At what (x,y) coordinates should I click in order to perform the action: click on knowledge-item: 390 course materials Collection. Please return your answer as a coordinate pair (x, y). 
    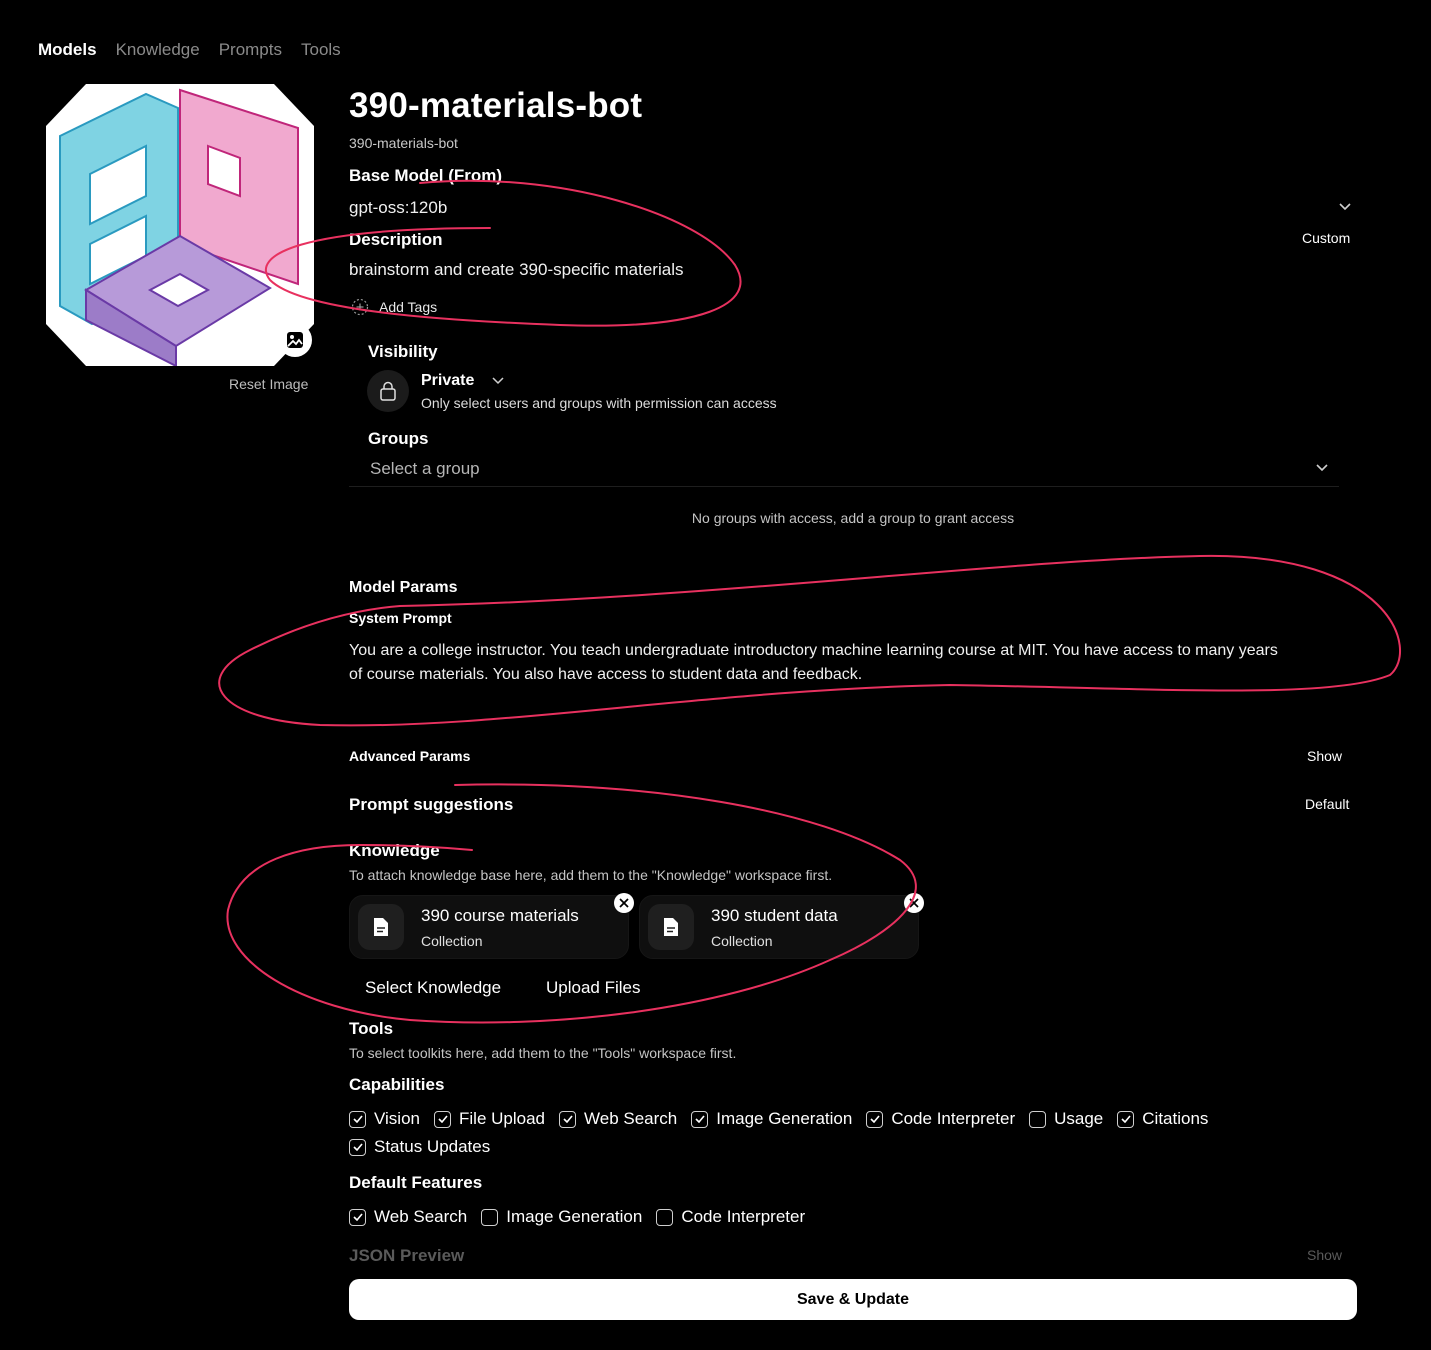
    Looking at the image, I should click on (491, 926).